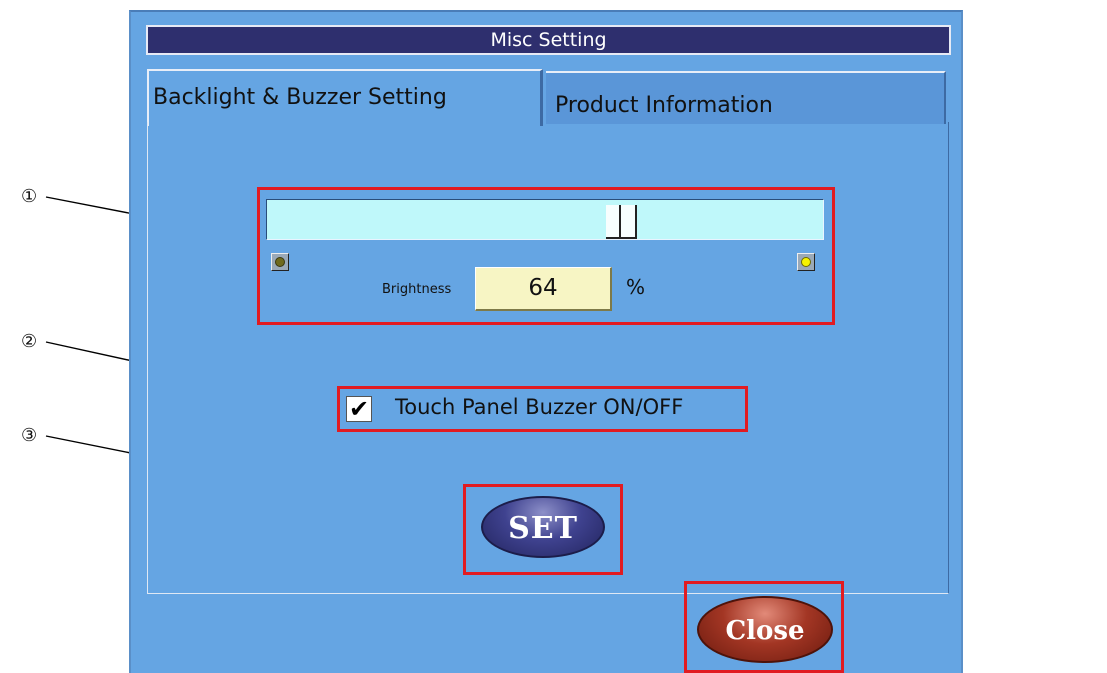 Image resolution: width=1107 pixels, height=673 pixels. I want to click on close-highlight-box, so click(764, 627).